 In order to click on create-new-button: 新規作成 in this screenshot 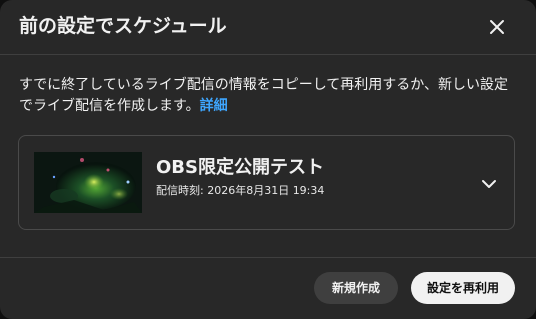, I will do `click(356, 288)`.